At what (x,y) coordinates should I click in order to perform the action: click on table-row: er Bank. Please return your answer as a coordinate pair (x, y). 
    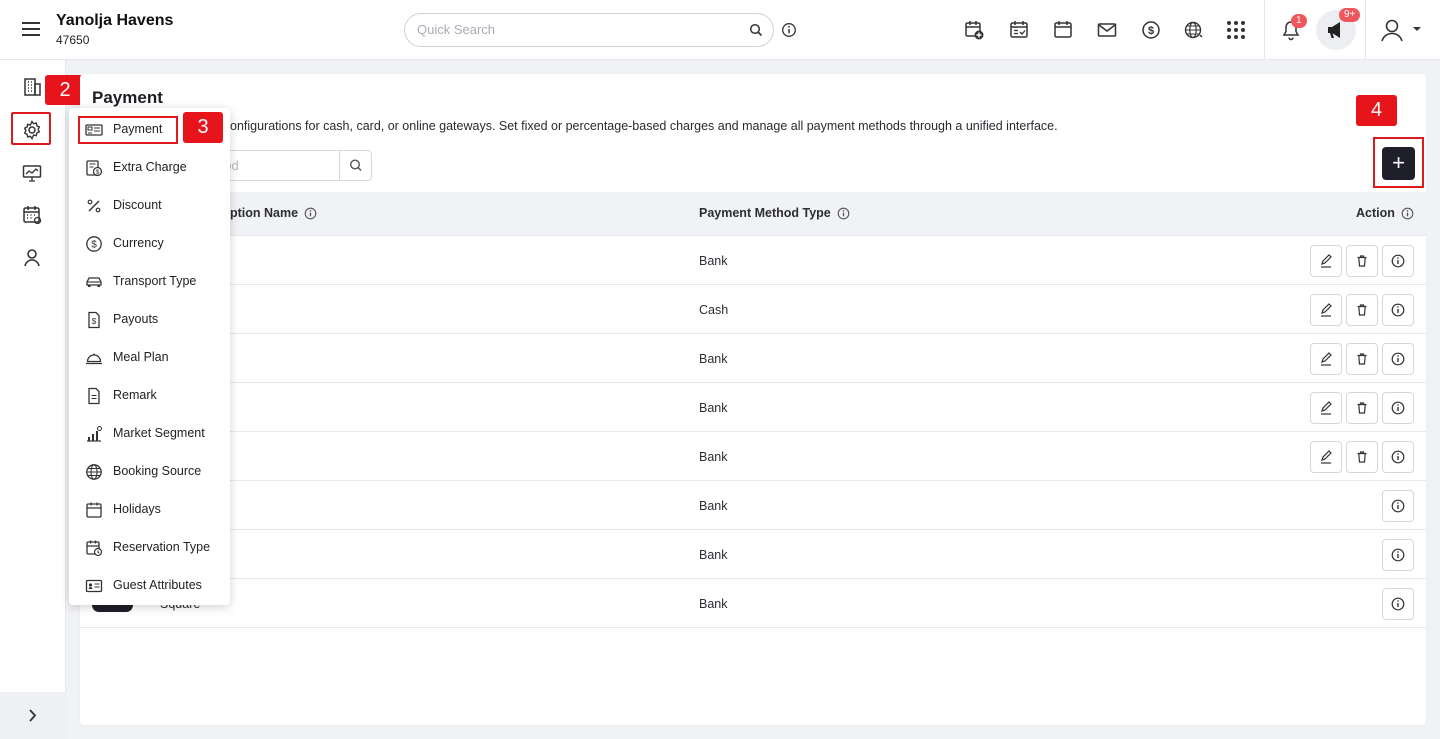
    Looking at the image, I should click on (753, 260).